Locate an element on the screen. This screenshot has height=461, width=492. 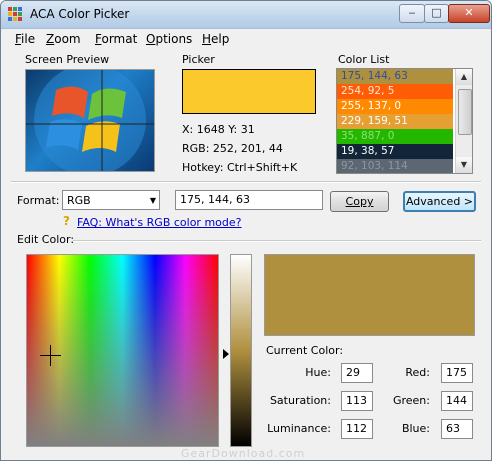
scroll-thumb is located at coordinates (465, 112).